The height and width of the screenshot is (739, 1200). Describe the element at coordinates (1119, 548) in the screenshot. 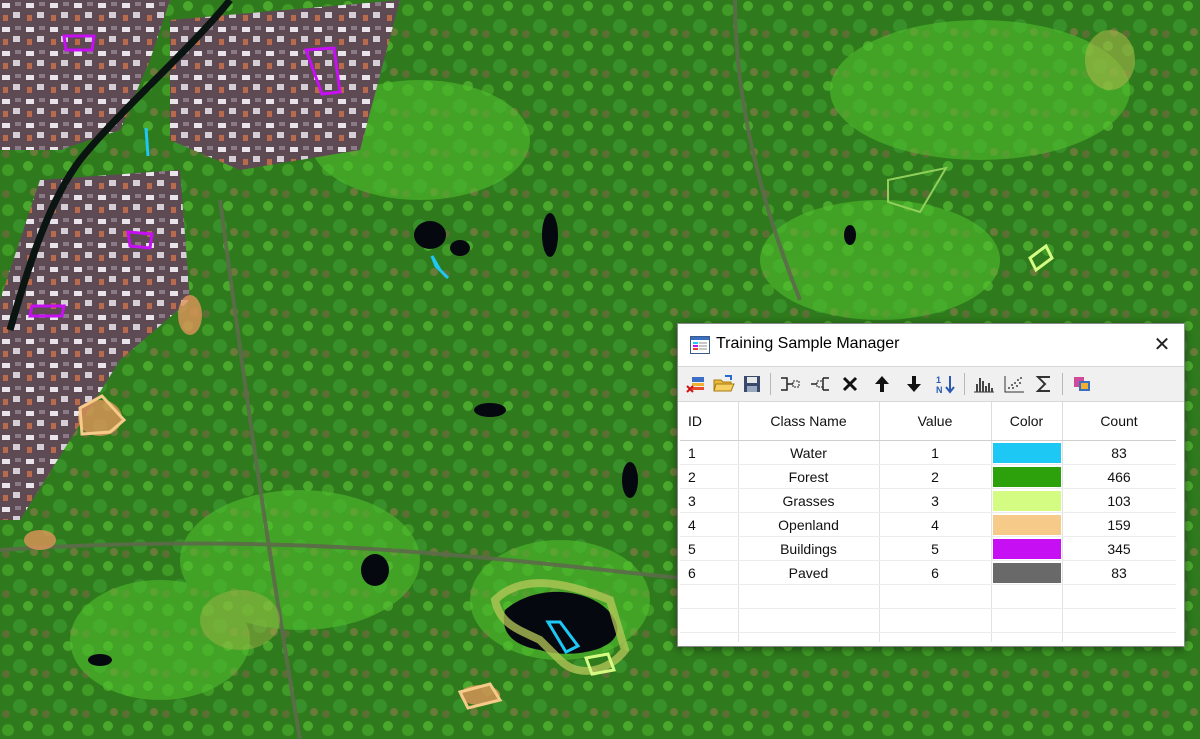

I see `cell-count: 345` at that location.